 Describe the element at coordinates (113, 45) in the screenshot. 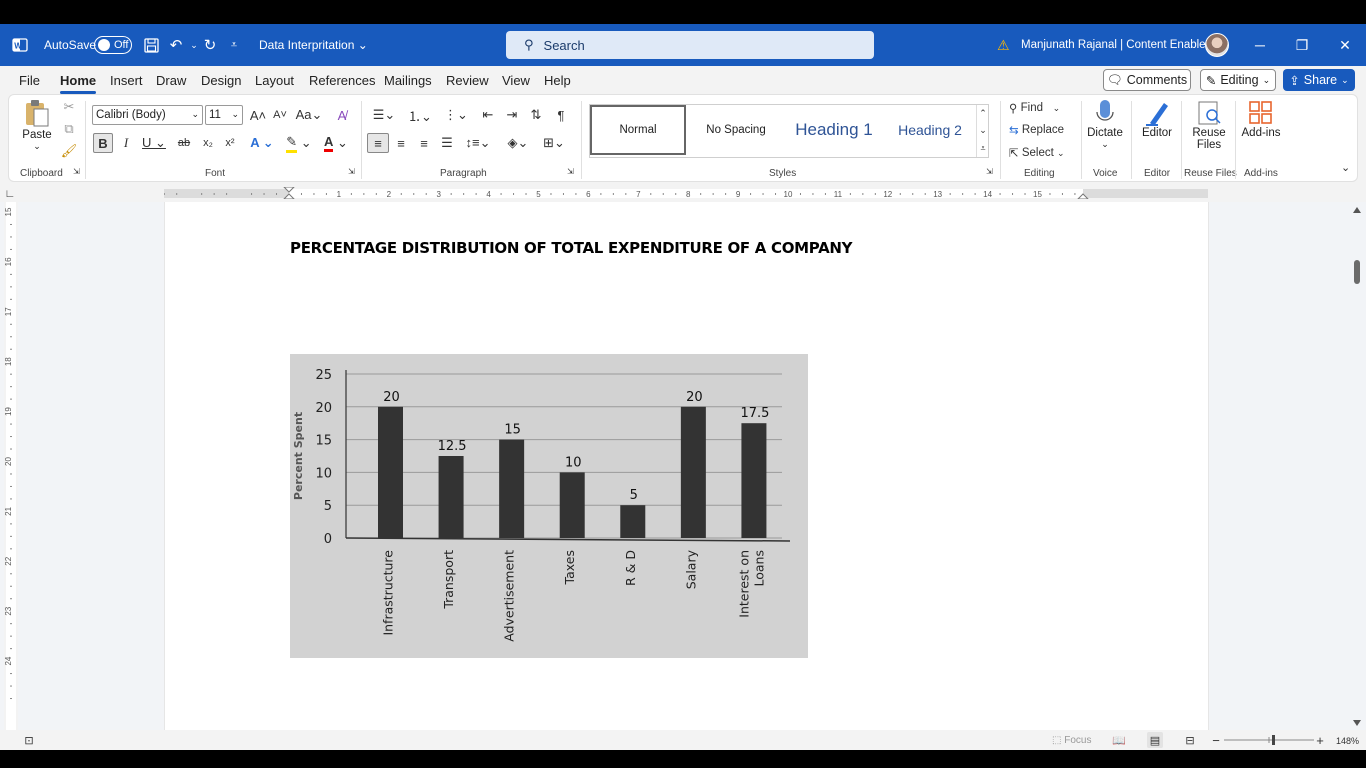

I see `autosave-toggle: Off` at that location.